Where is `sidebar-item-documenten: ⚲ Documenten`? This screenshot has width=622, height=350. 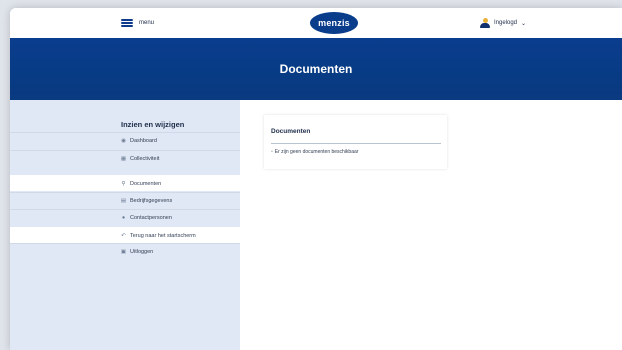 sidebar-item-documenten: ⚲ Documenten is located at coordinates (125, 183).